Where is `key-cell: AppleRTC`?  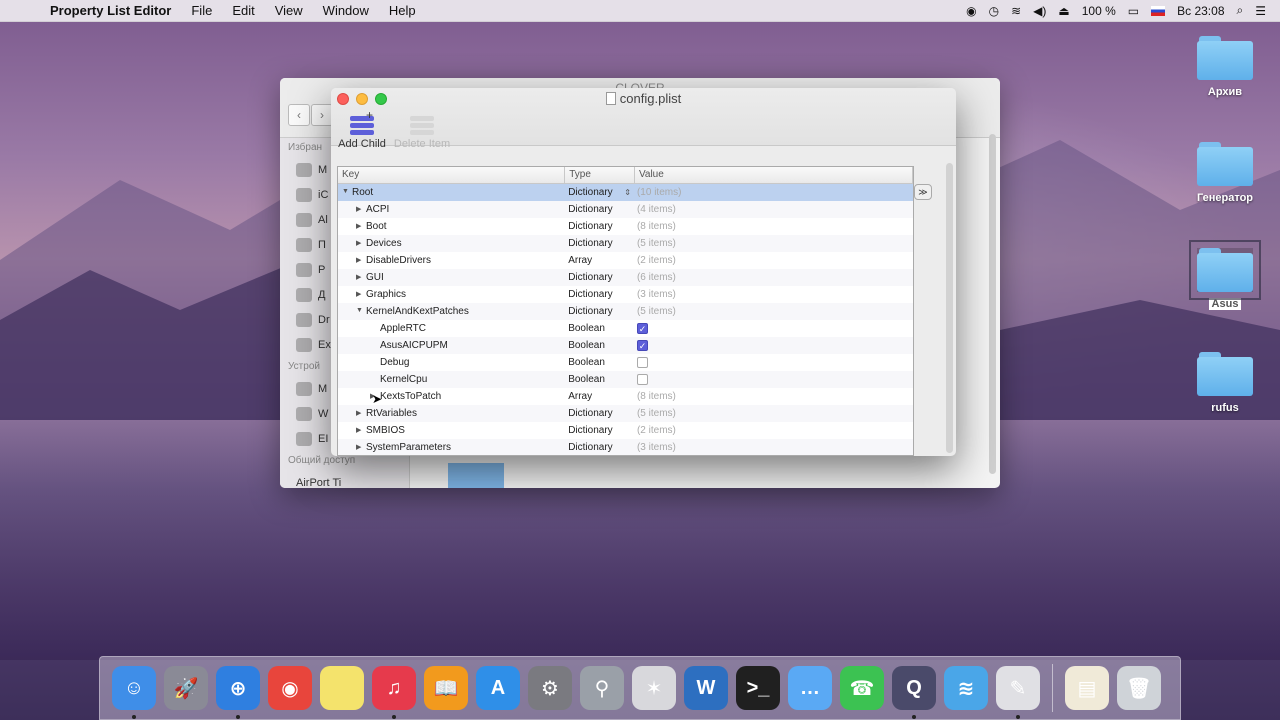 key-cell: AppleRTC is located at coordinates (451, 328).